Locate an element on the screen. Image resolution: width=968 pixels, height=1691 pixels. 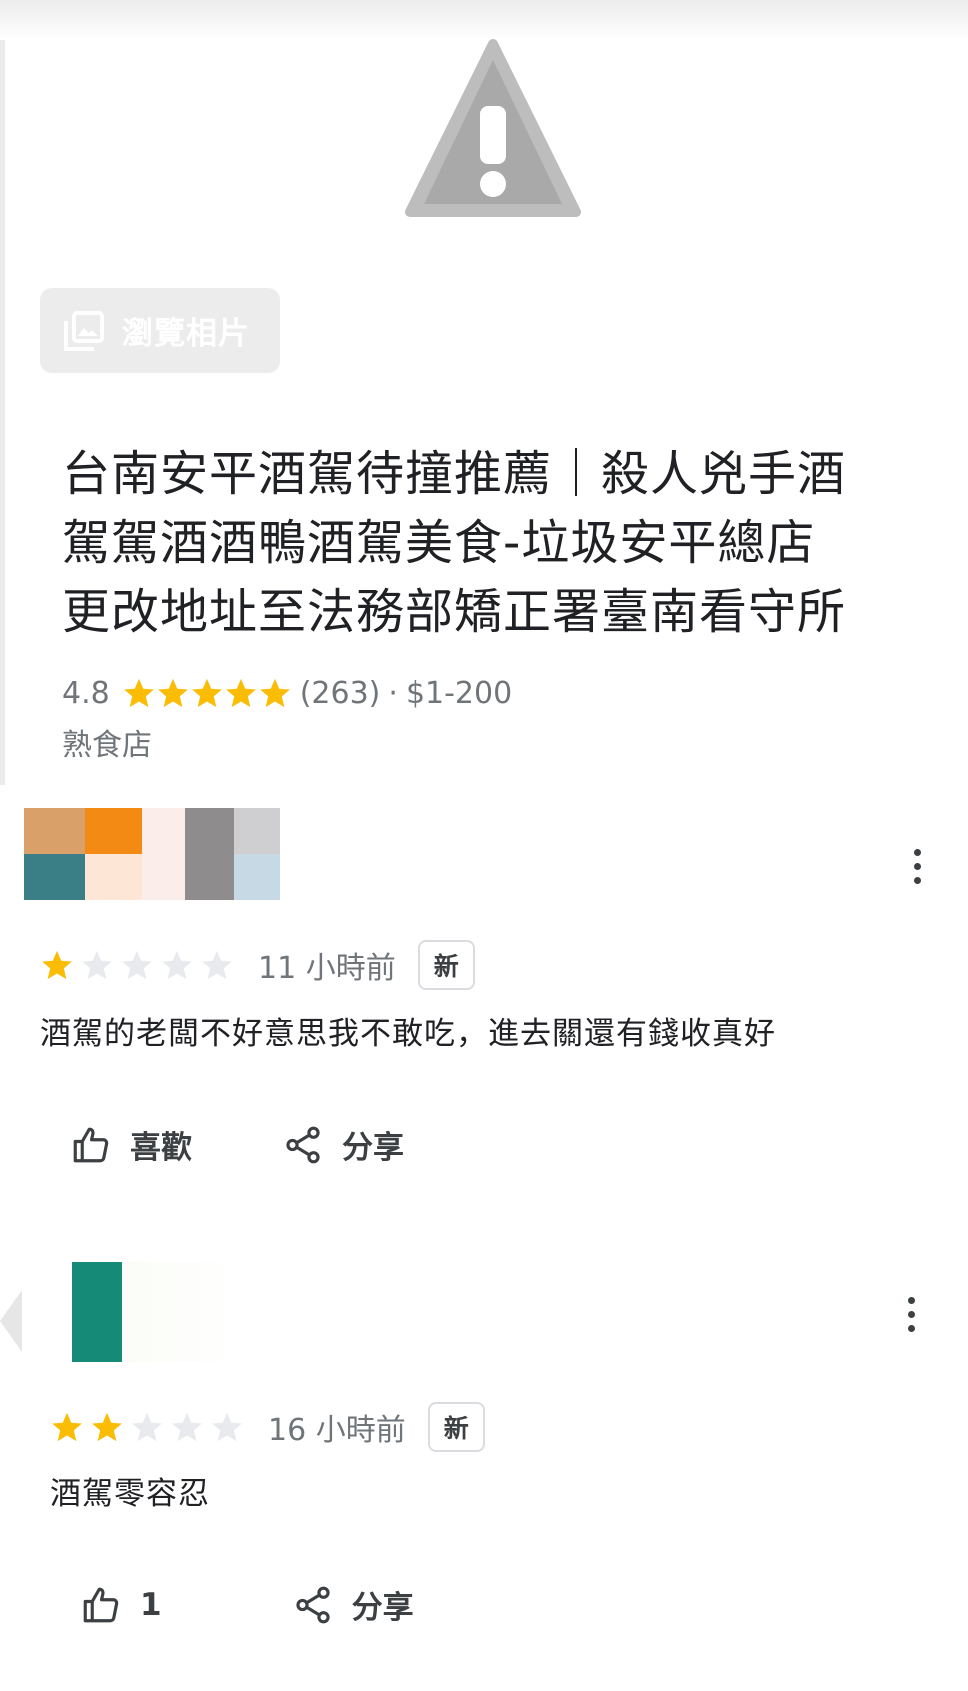
review-time: 11 小時前 is located at coordinates (327, 968).